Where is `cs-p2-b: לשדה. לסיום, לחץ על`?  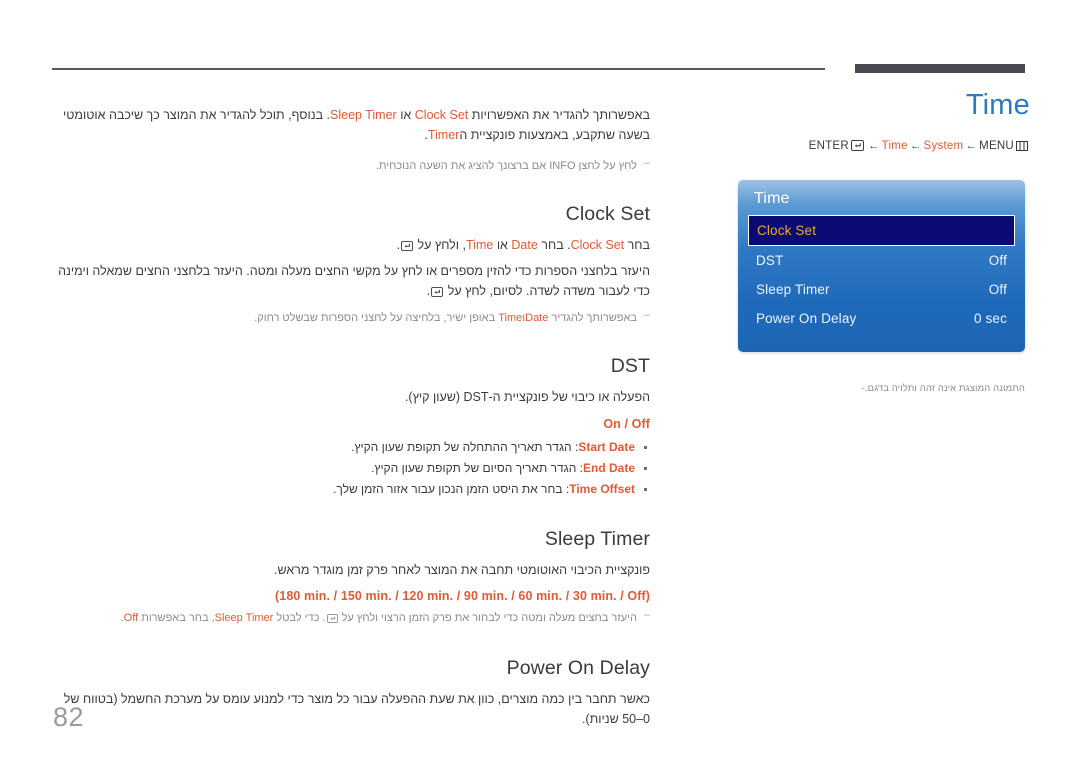
cs-p2-b: לשדה. לסיום, לחץ על is located at coordinates (503, 291).